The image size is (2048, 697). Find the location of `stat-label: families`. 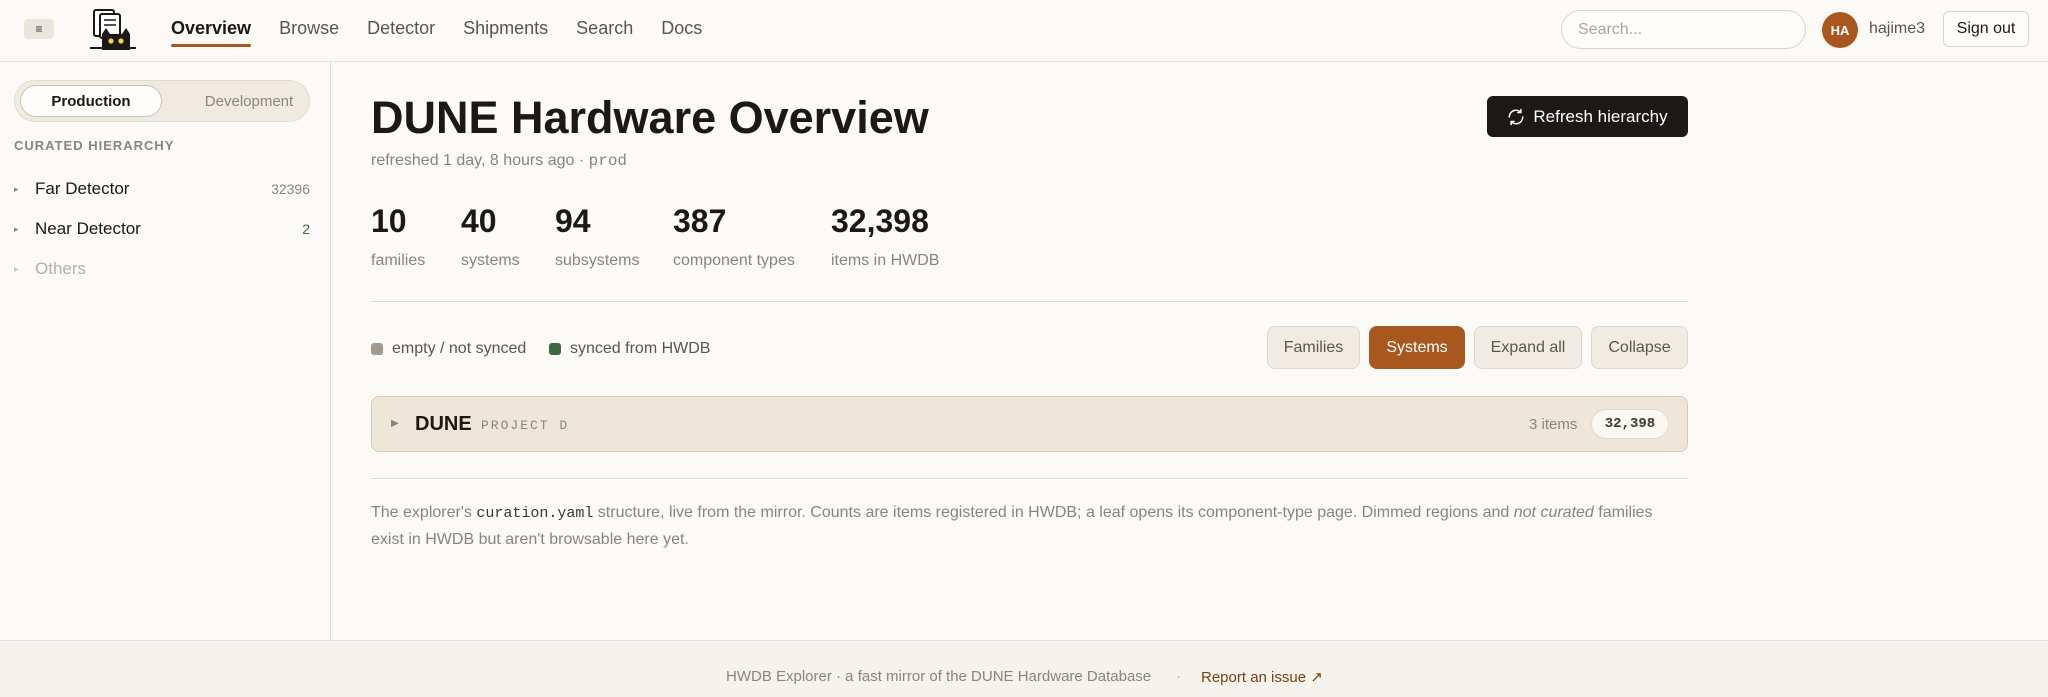

stat-label: families is located at coordinates (398, 260).